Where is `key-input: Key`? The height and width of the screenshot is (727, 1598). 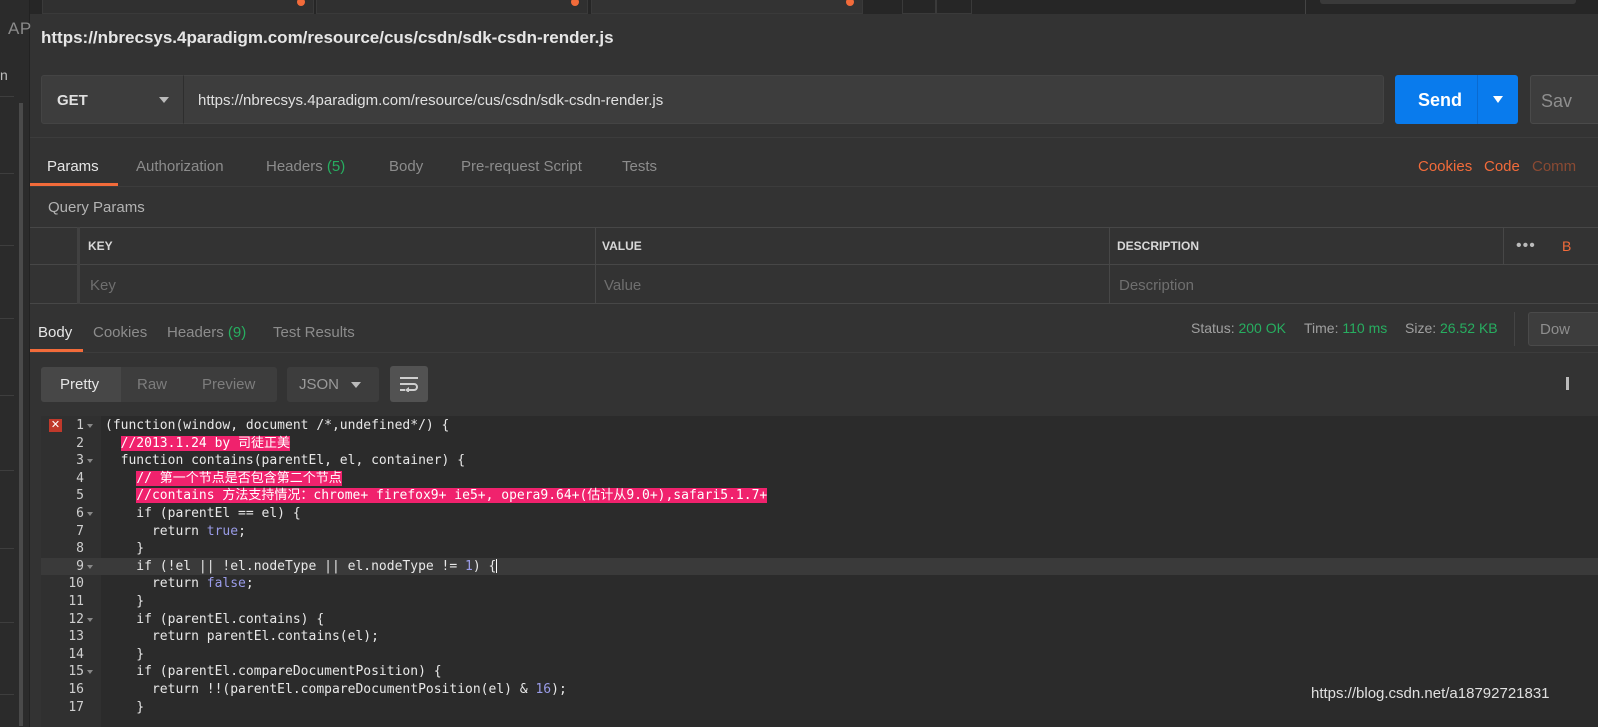
key-input: Key is located at coordinates (103, 285).